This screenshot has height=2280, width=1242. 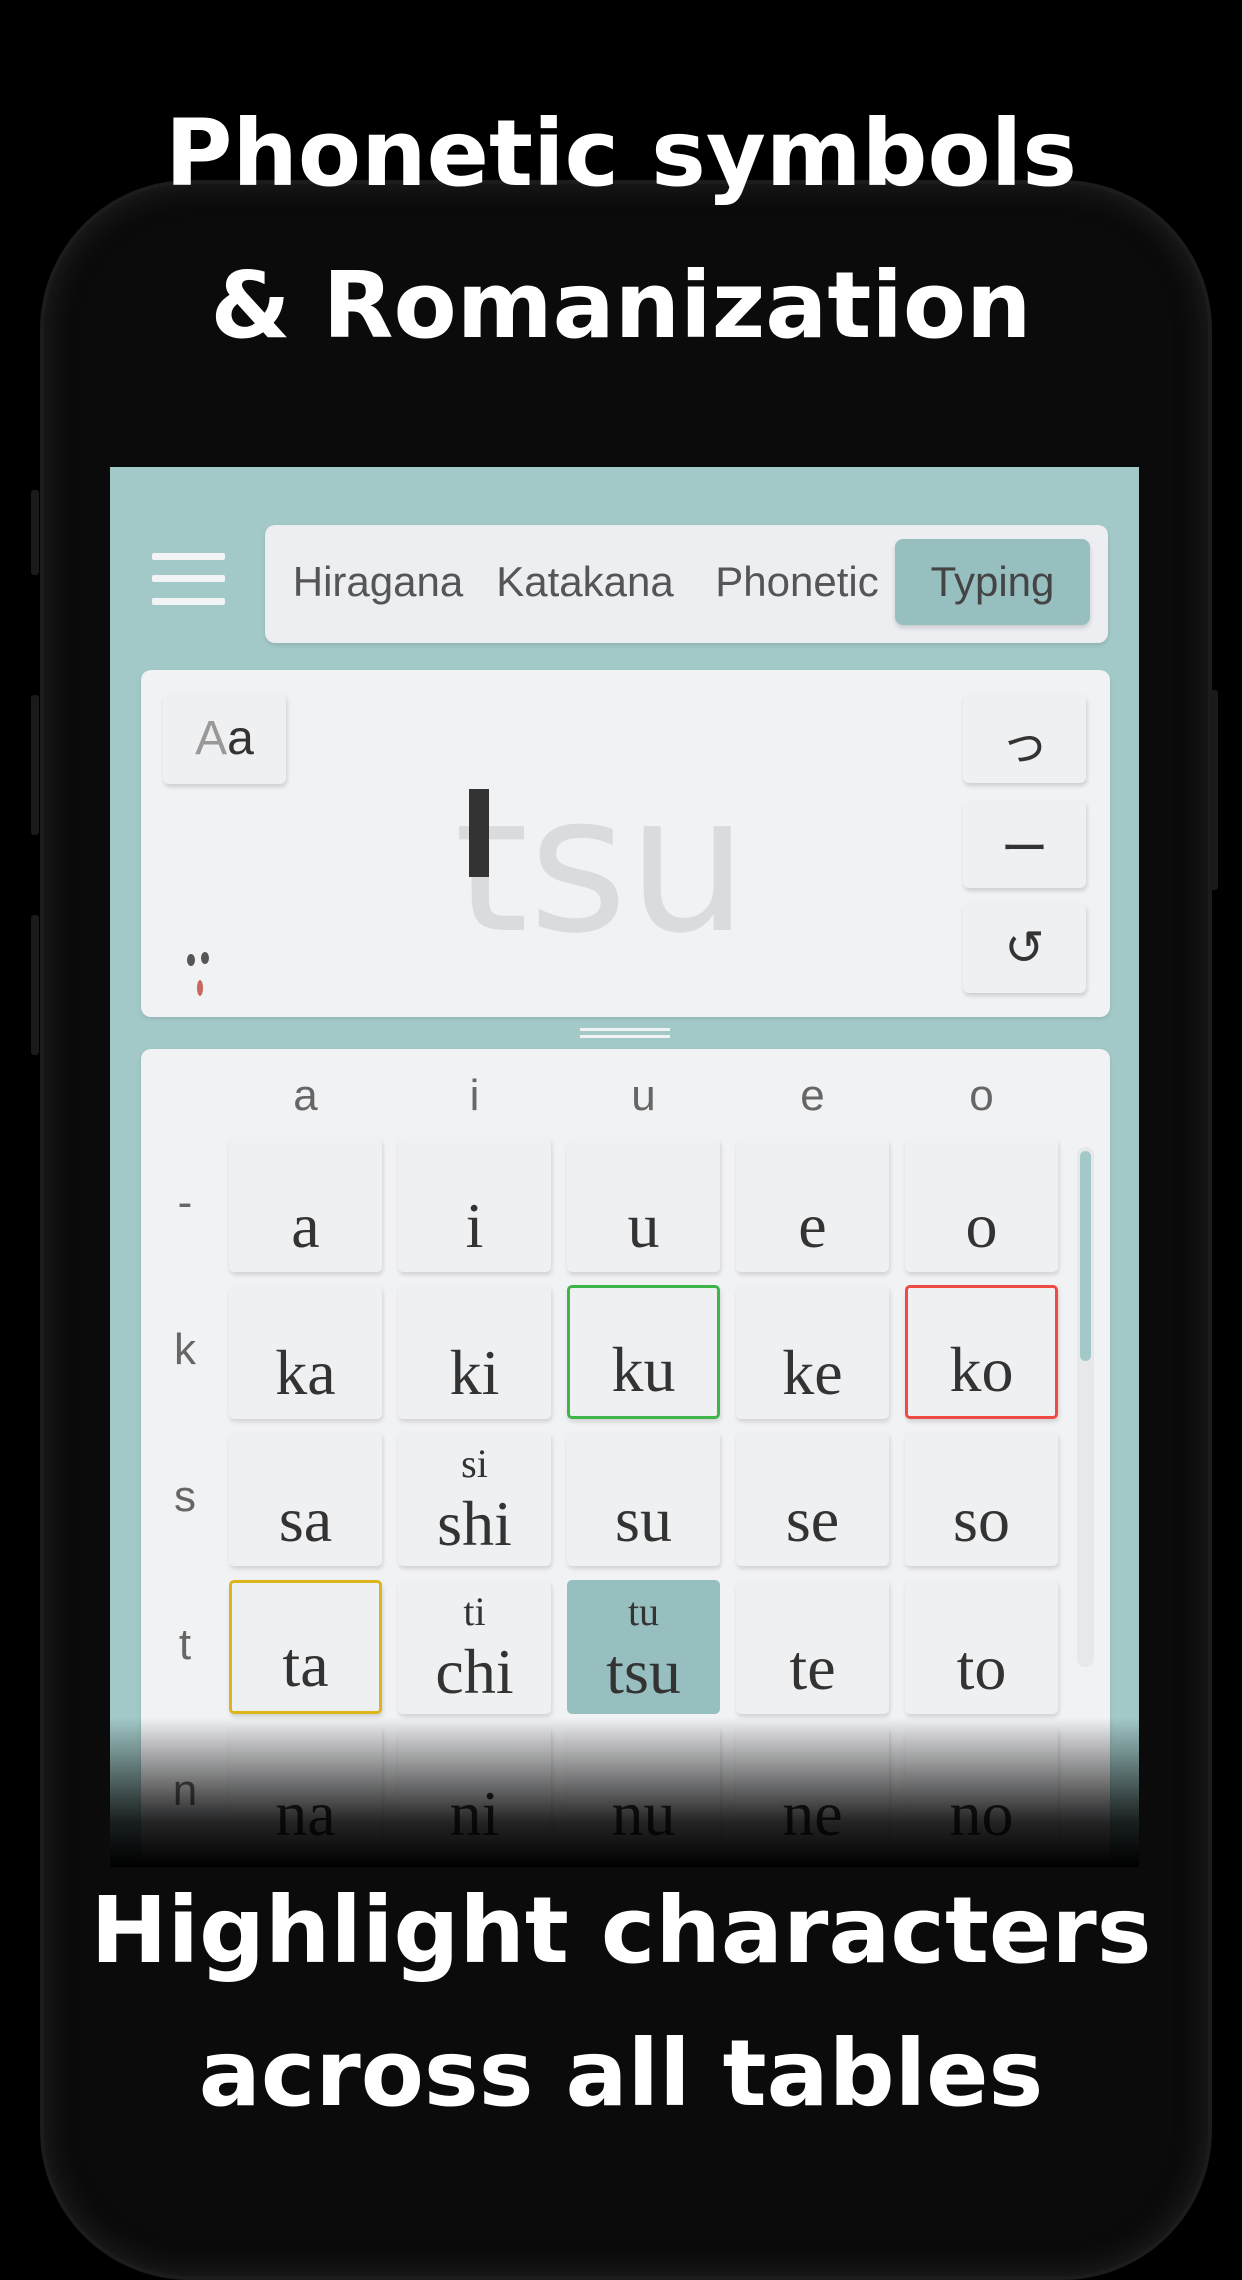 I want to click on kana-cell-e: e, so click(x=812, y=1205).